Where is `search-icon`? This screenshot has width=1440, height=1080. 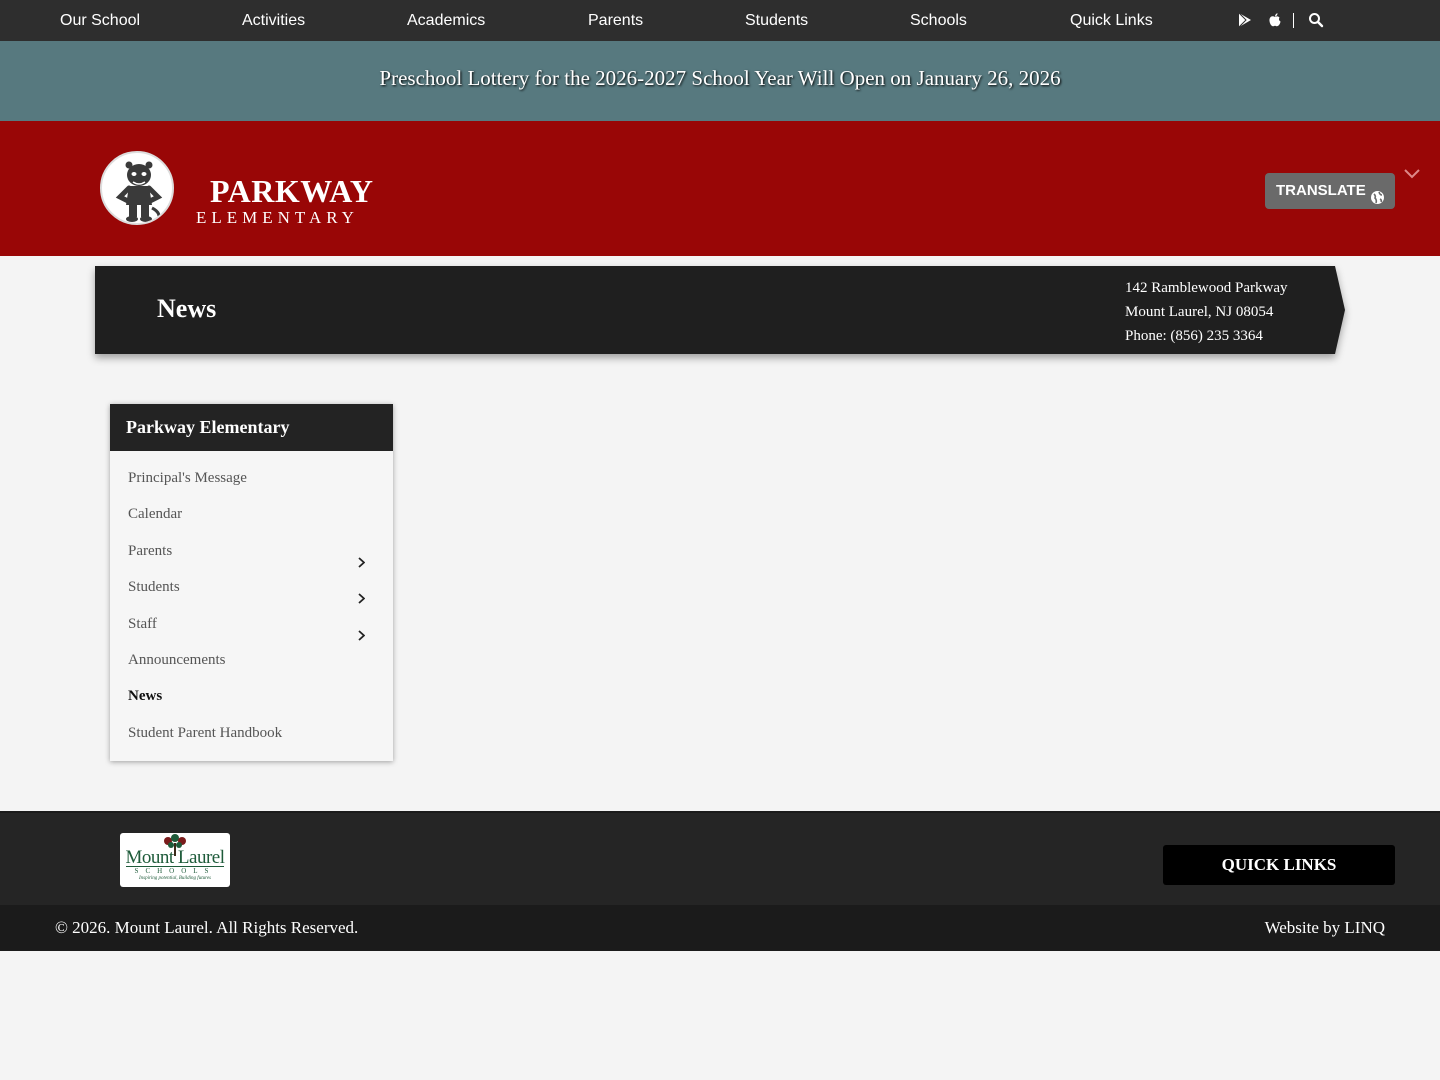
search-icon is located at coordinates (1316, 20).